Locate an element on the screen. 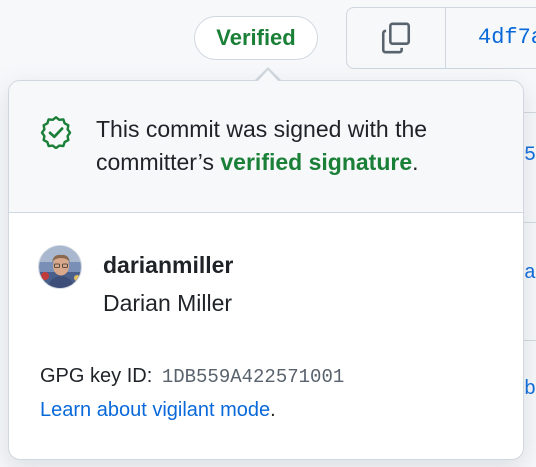 Image resolution: width=536 pixels, height=467 pixels. background-commit-sha: a7 is located at coordinates (530, 273).